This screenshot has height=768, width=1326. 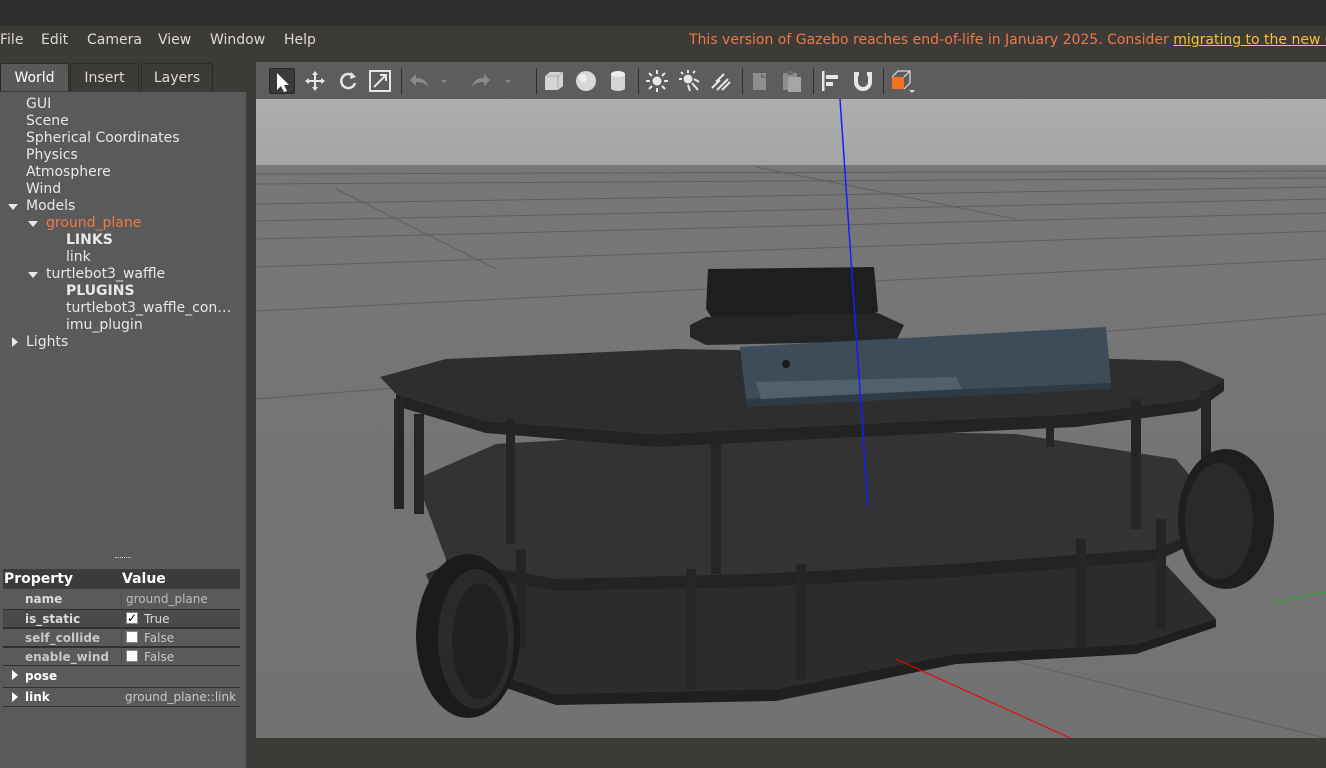 What do you see at coordinates (444, 81) in the screenshot?
I see `undo-history-chevron-down-icon` at bounding box center [444, 81].